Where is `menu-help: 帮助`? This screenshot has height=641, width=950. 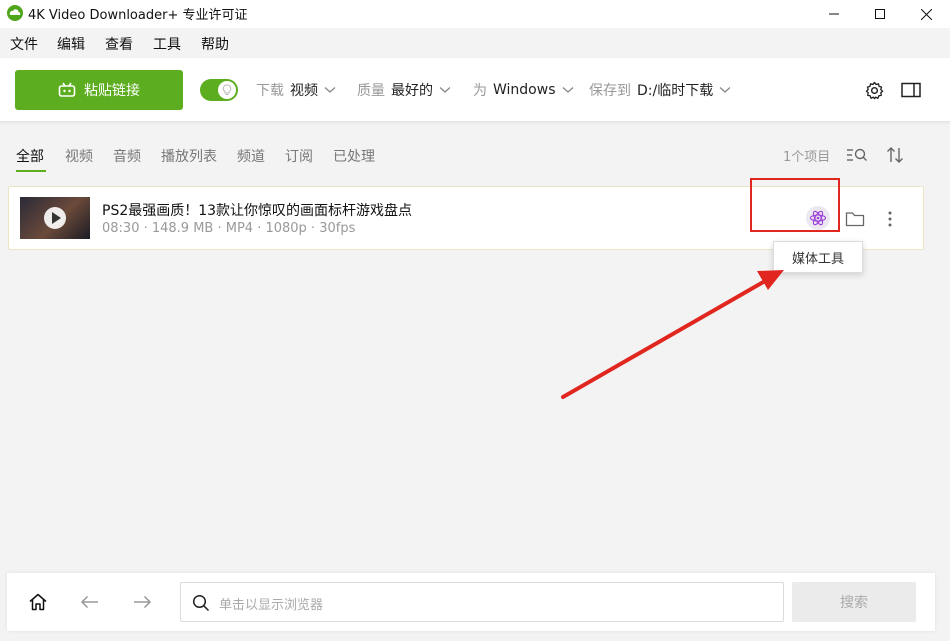
menu-help: 帮助 is located at coordinates (215, 44).